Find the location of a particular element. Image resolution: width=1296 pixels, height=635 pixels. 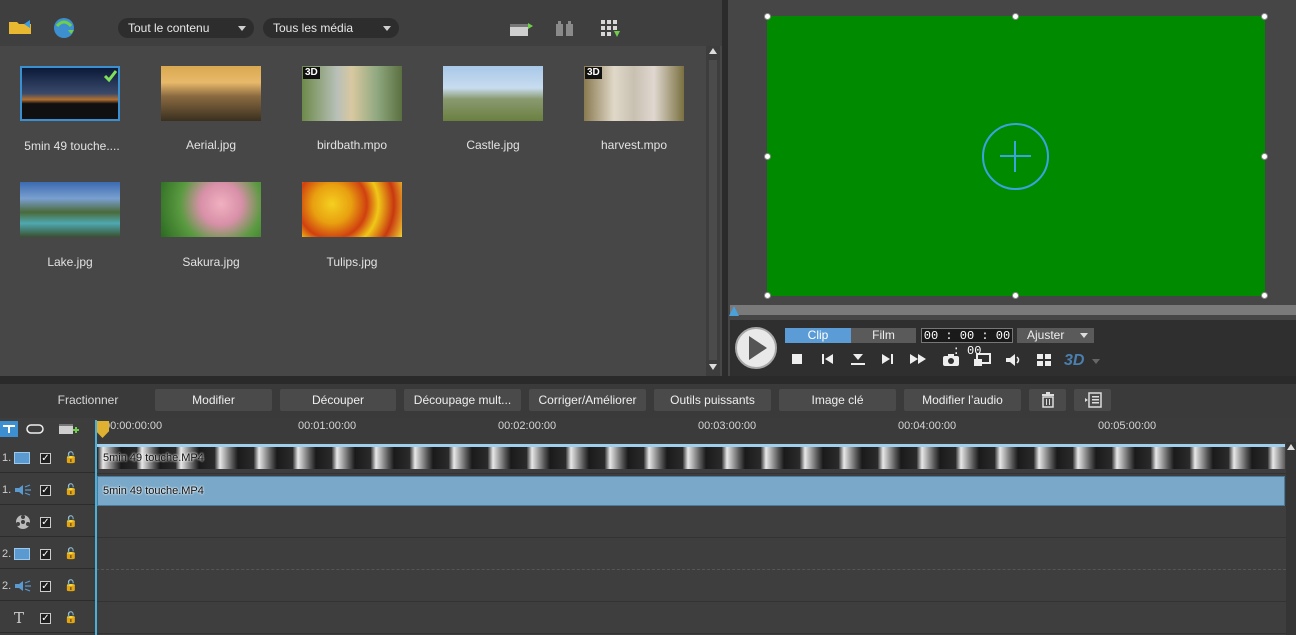

seek-bar is located at coordinates (1013, 310).